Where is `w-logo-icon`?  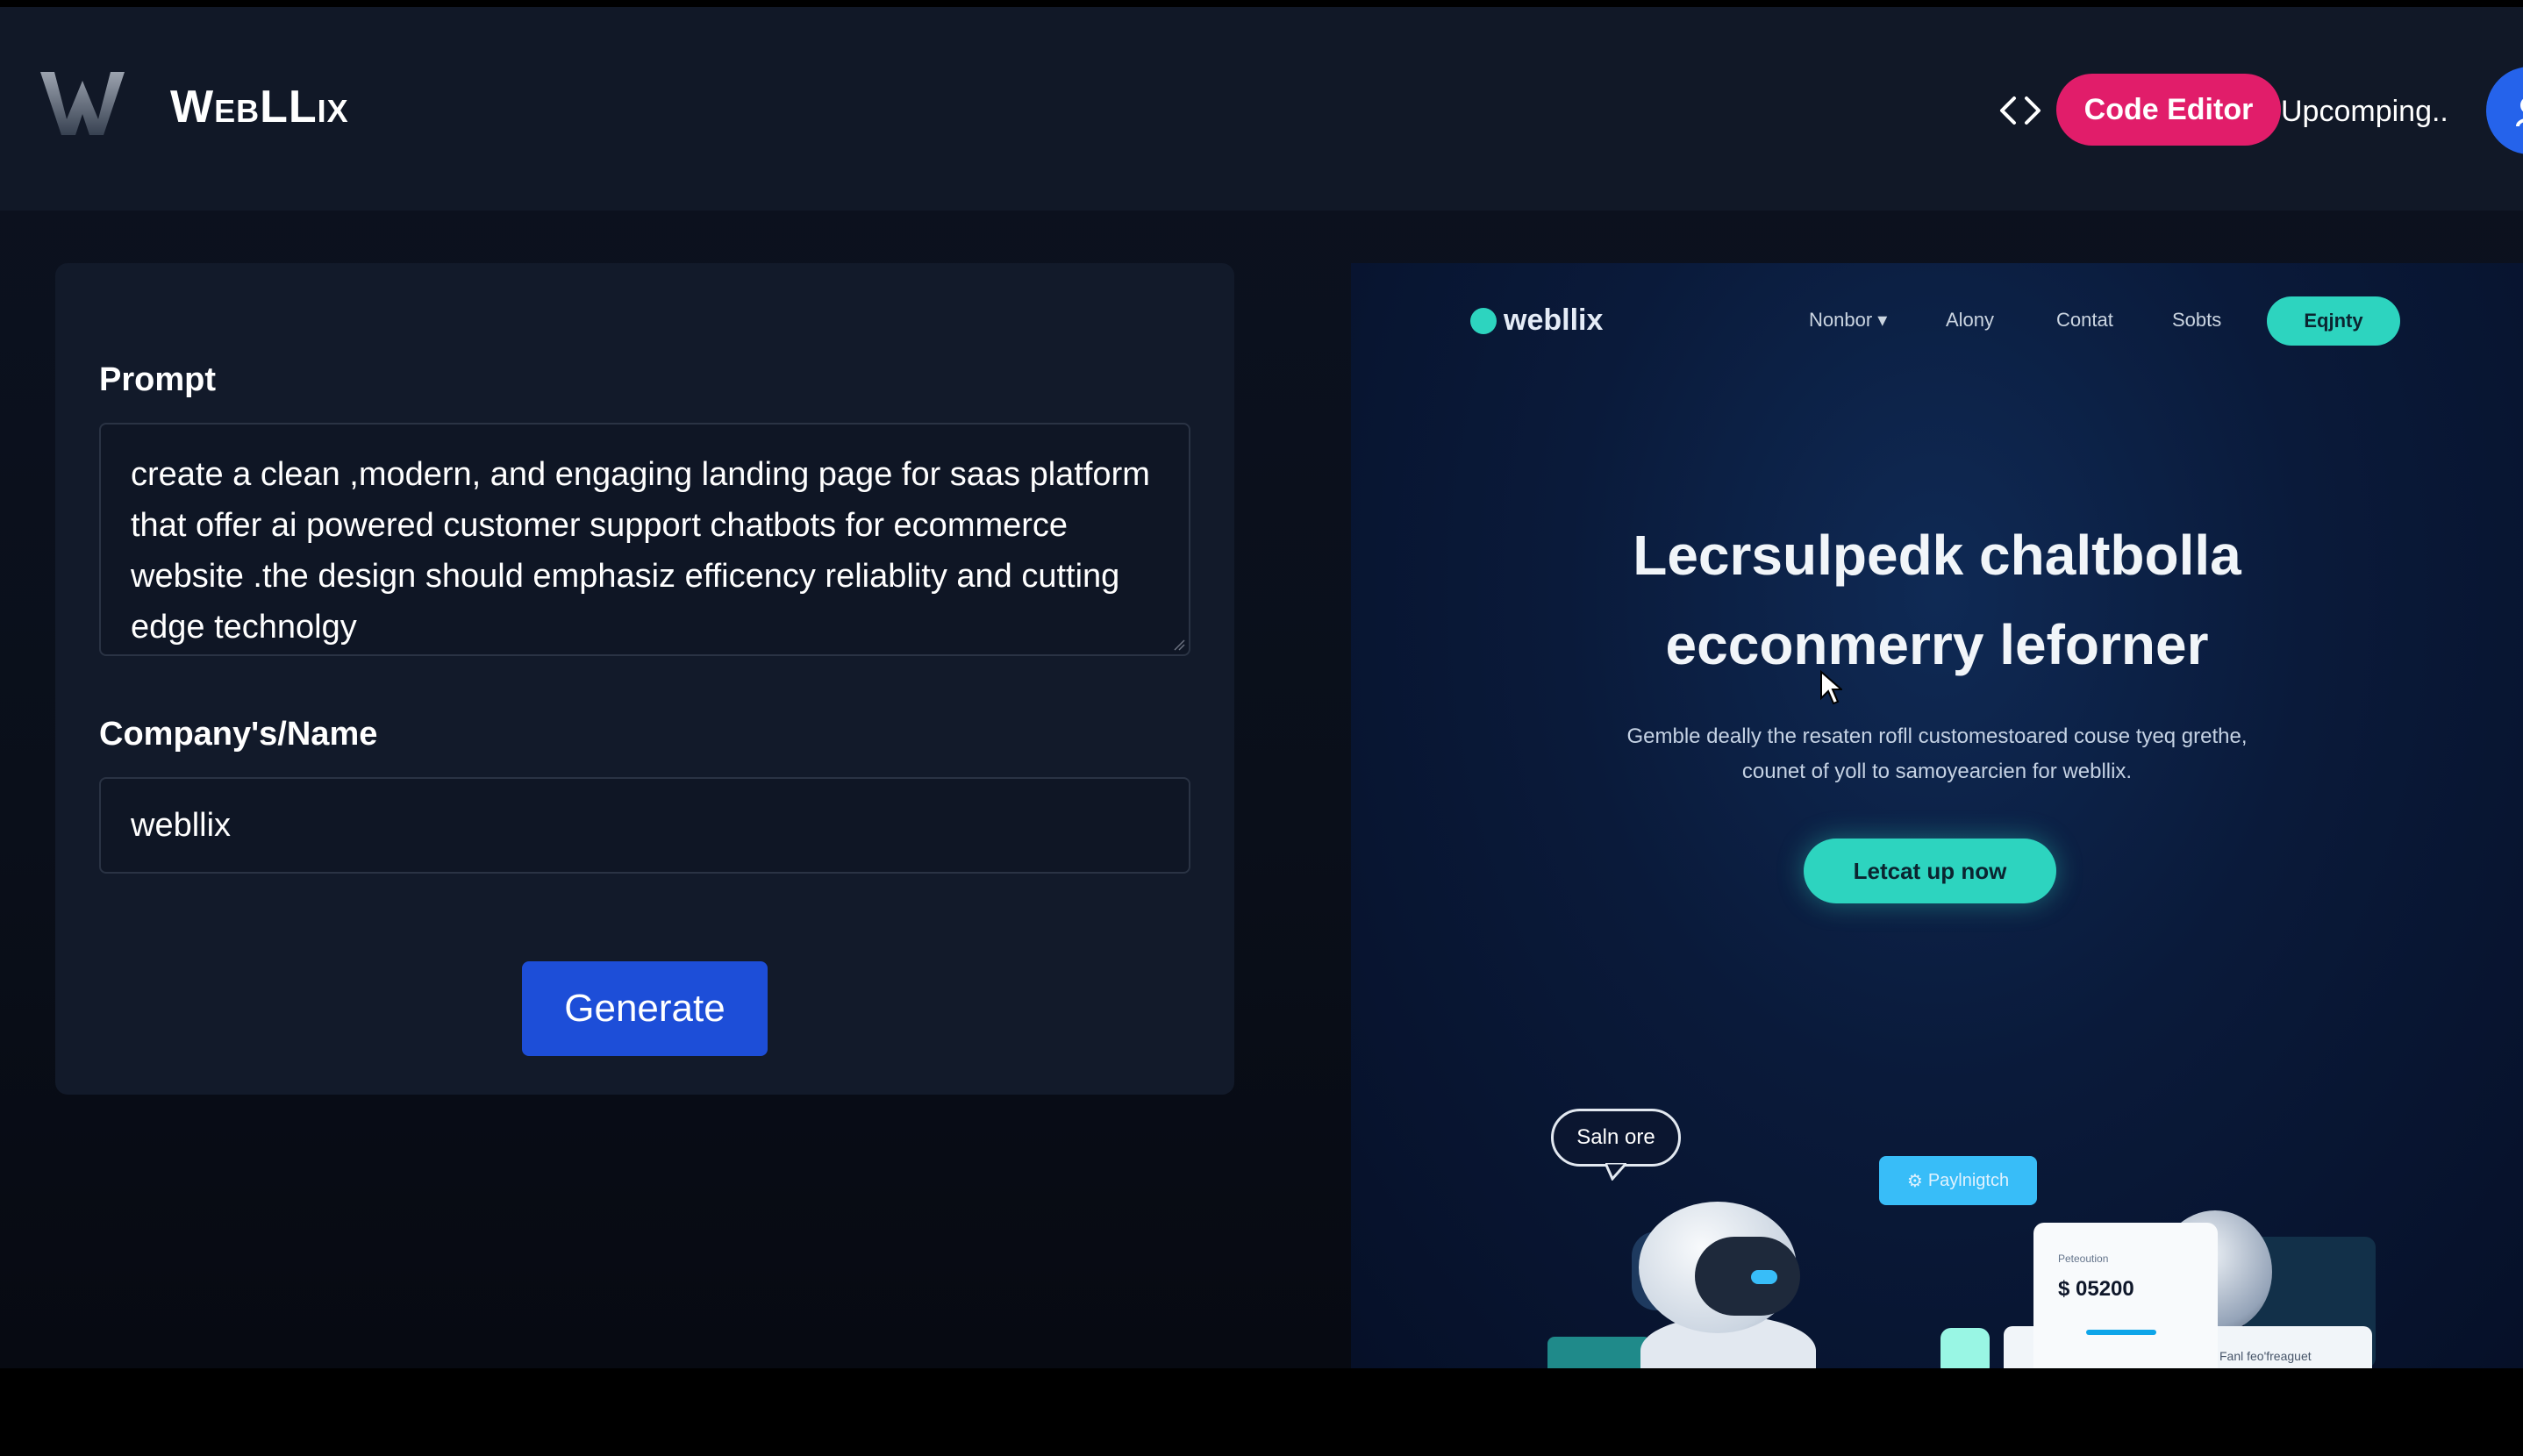 w-logo-icon is located at coordinates (82, 103).